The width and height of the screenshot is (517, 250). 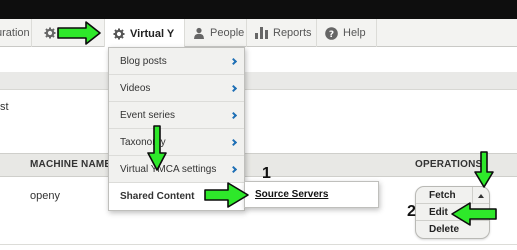 What do you see at coordinates (411, 211) in the screenshot?
I see `step-number-2: 2` at bounding box center [411, 211].